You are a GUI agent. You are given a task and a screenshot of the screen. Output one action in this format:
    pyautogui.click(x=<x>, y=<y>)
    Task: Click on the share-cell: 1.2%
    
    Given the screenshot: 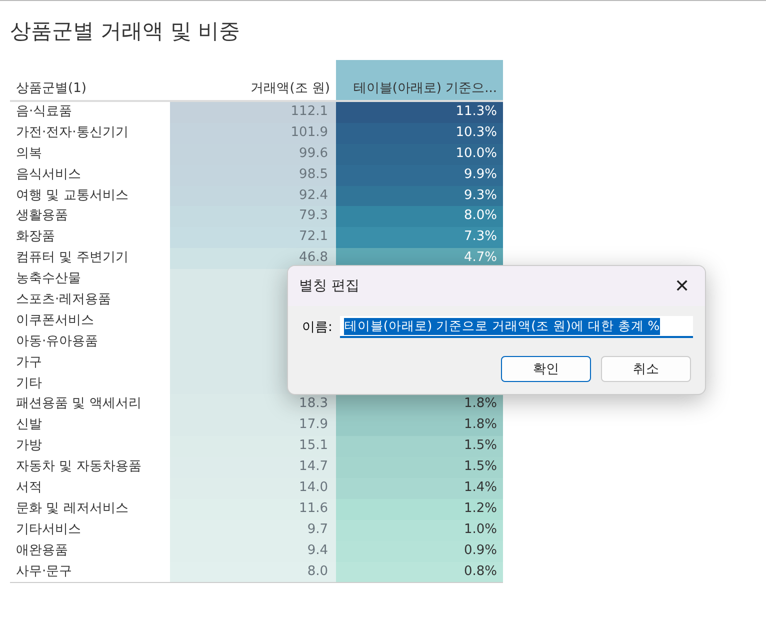 What is the action you would take?
    pyautogui.click(x=419, y=509)
    